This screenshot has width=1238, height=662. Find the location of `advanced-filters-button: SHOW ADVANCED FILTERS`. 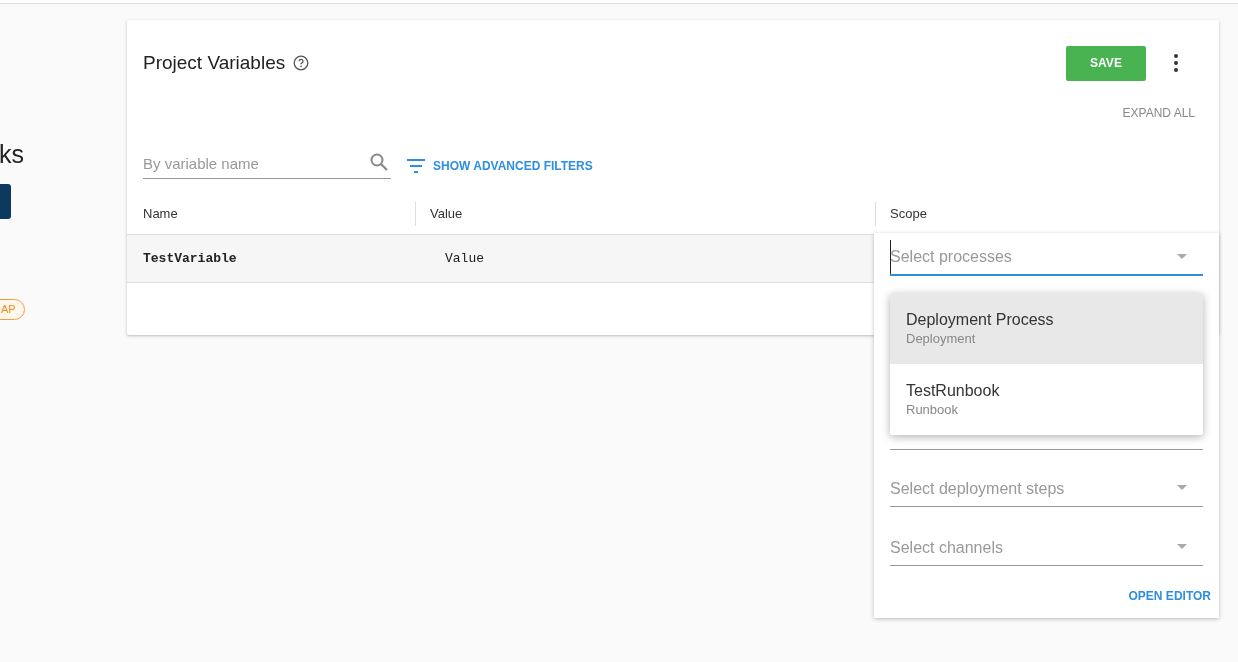

advanced-filters-button: SHOW ADVANCED FILTERS is located at coordinates (500, 166).